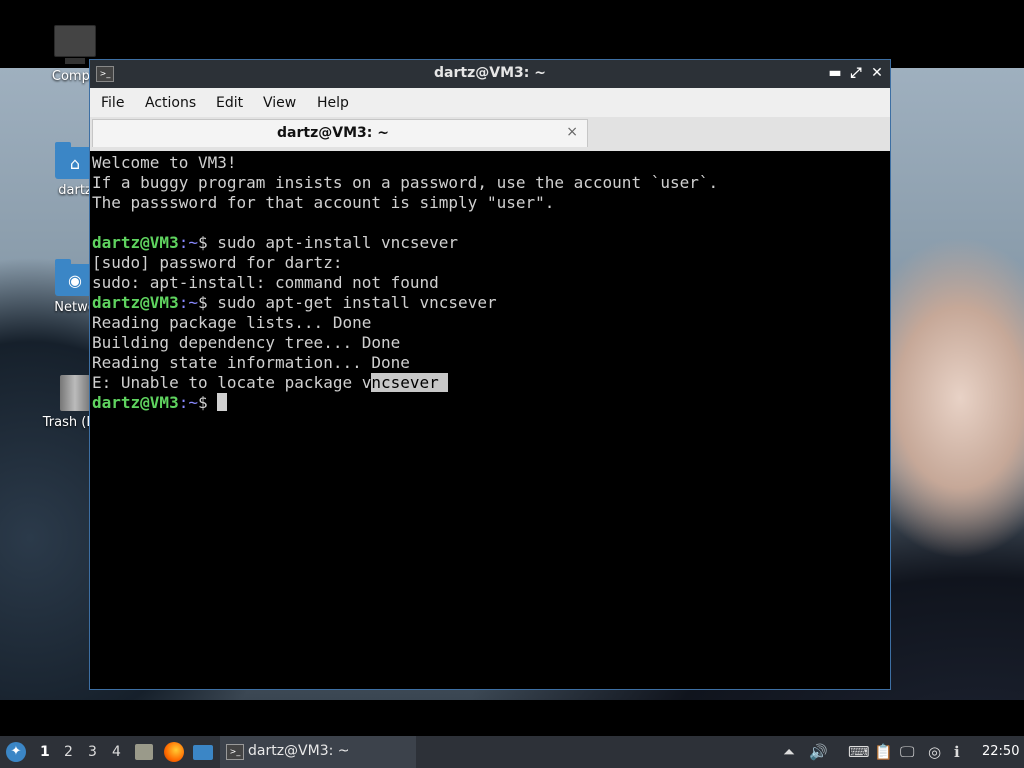 The image size is (1024, 768). Describe the element at coordinates (45, 752) in the screenshot. I see `workspace-1: 1` at that location.